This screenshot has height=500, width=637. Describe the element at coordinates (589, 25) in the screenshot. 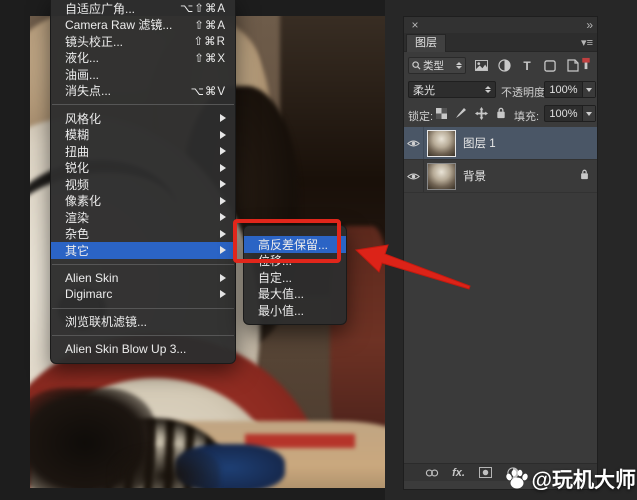

I see `collapse-panel-icon: »` at that location.